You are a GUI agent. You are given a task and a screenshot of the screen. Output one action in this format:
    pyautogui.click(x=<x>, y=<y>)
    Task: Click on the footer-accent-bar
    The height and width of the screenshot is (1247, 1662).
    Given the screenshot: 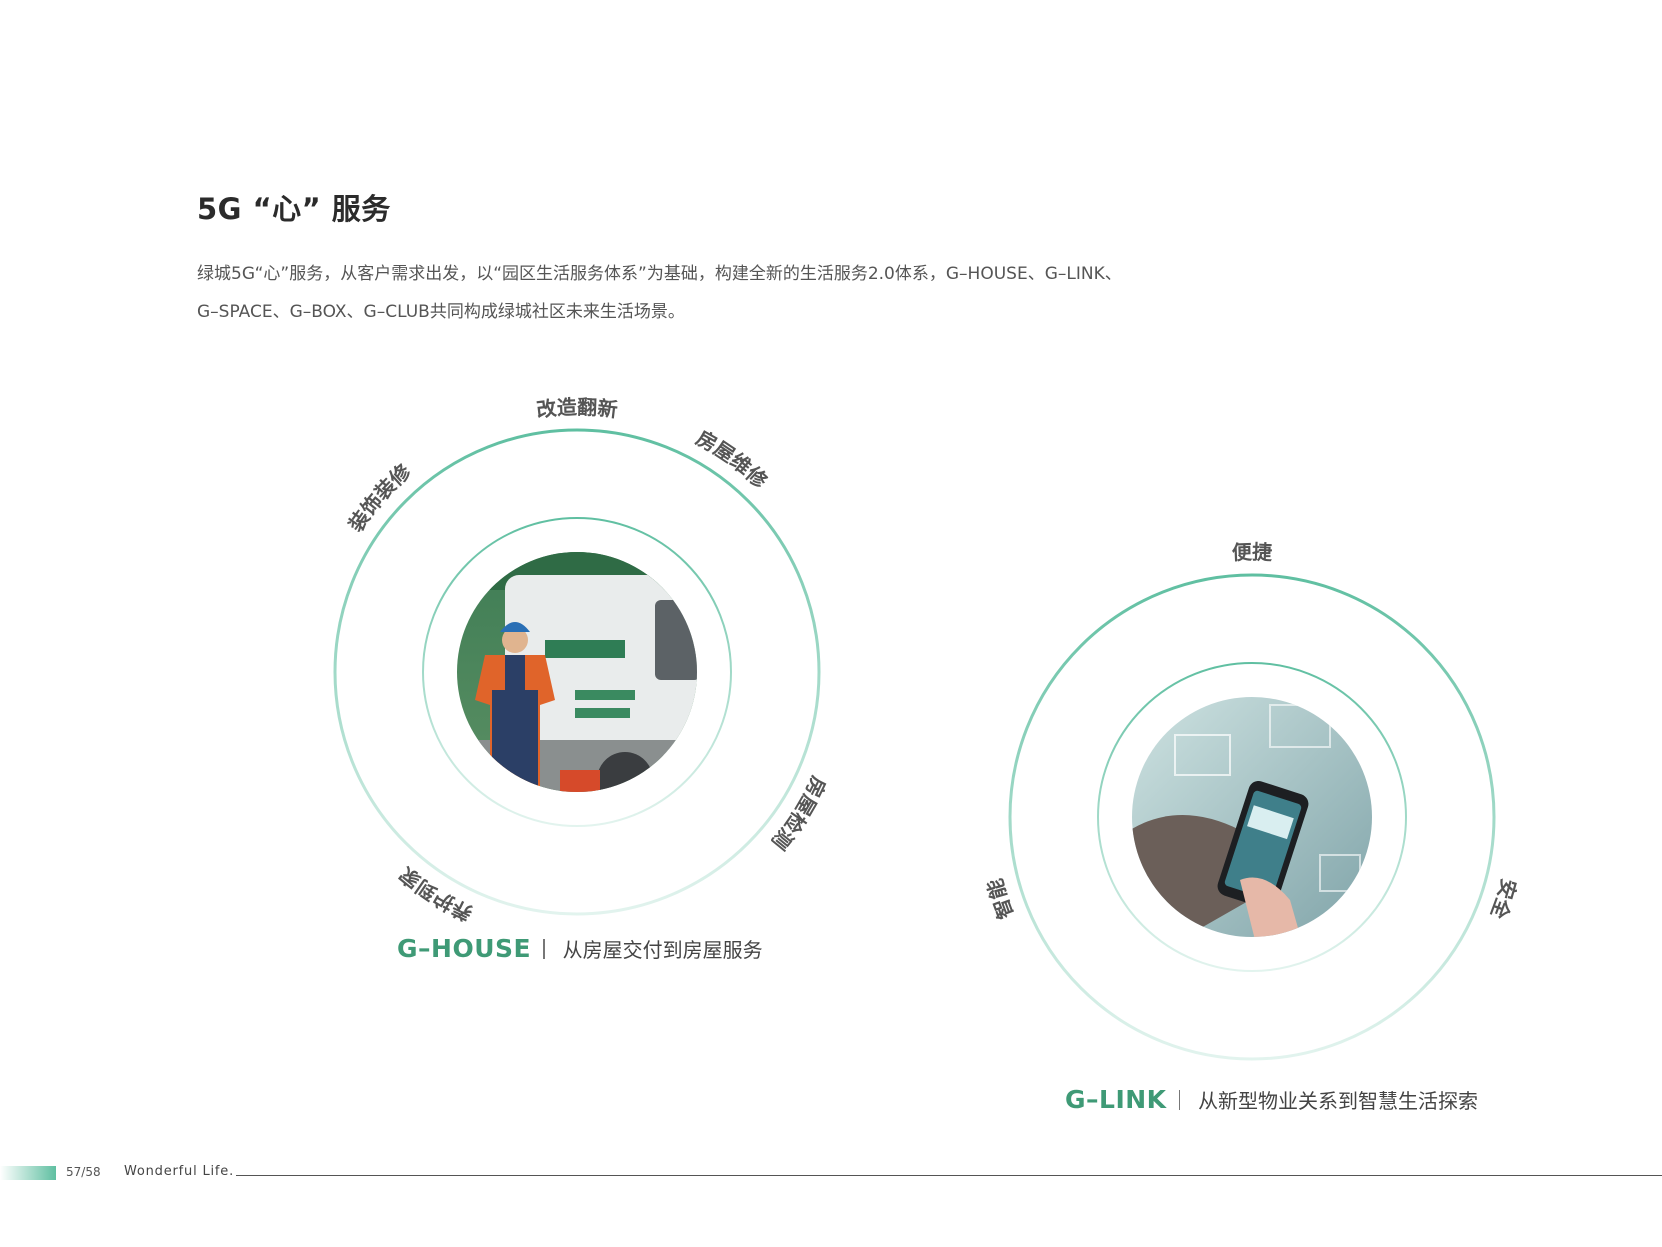 What is the action you would take?
    pyautogui.click(x=28, y=1173)
    